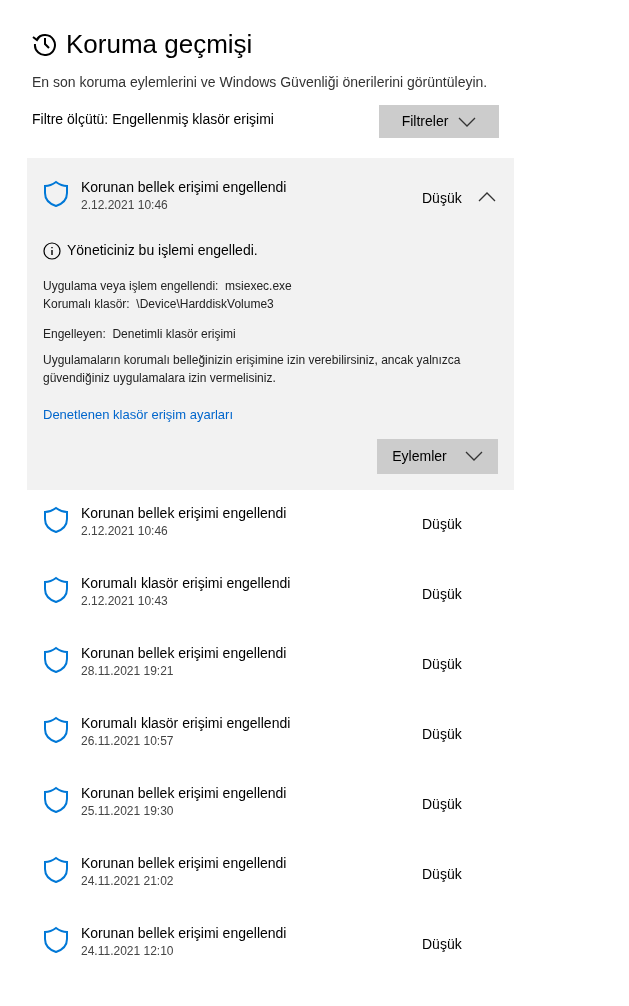 The height and width of the screenshot is (1006, 629). Describe the element at coordinates (270, 664) in the screenshot. I see `event-row: Korunan bellek erişimi engellendi 28.11.2021 19:21 Düşük` at that location.